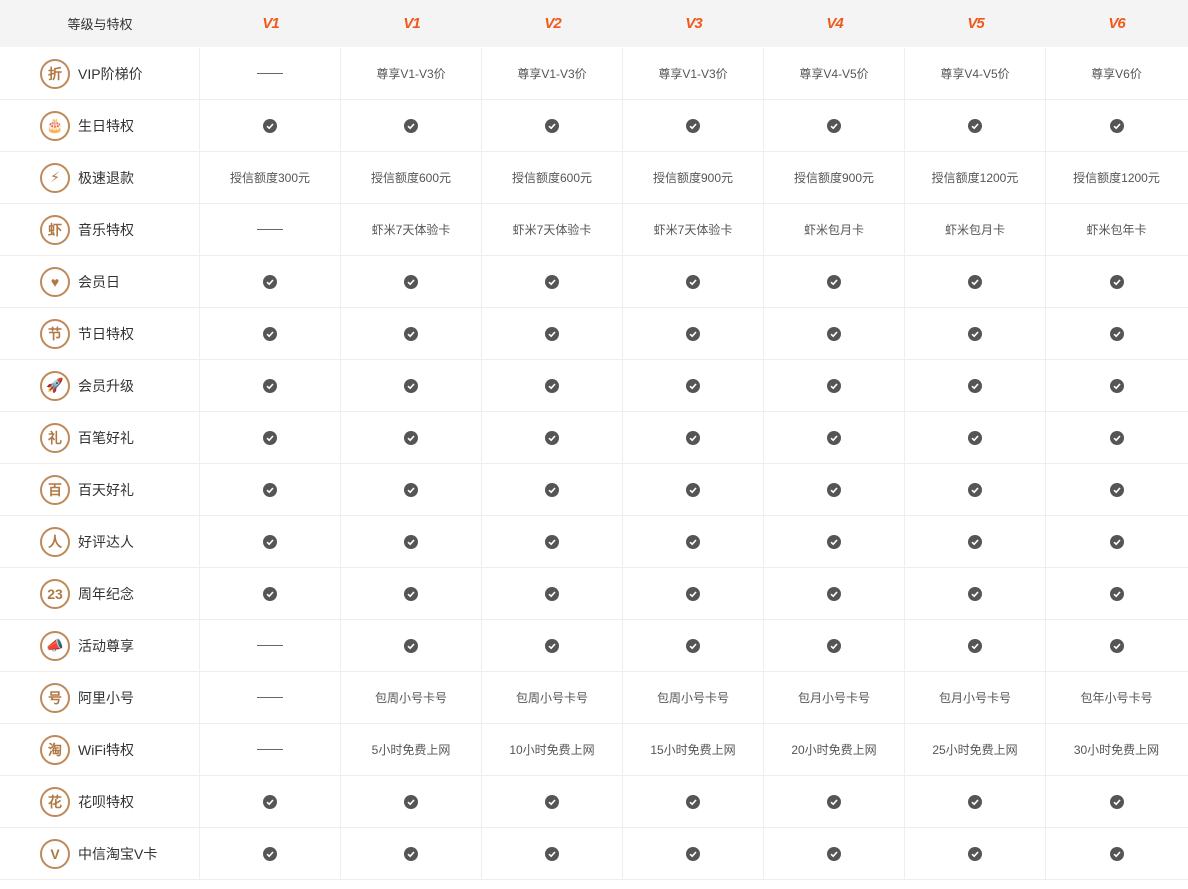  Describe the element at coordinates (1116, 230) in the screenshot. I see `privilege-value: 虾米包年卡` at that location.